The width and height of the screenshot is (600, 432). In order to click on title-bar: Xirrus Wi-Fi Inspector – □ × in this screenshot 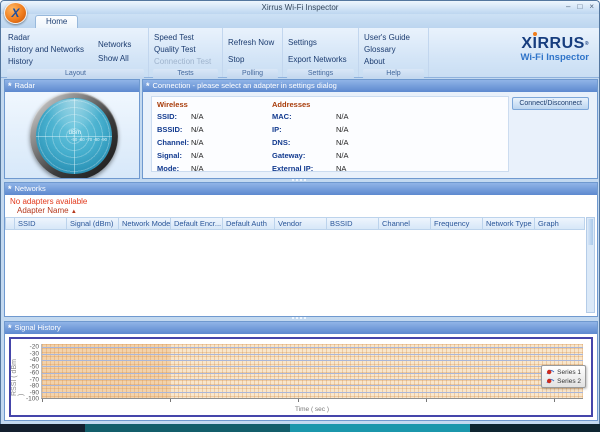, I will do `click(300, 7)`.